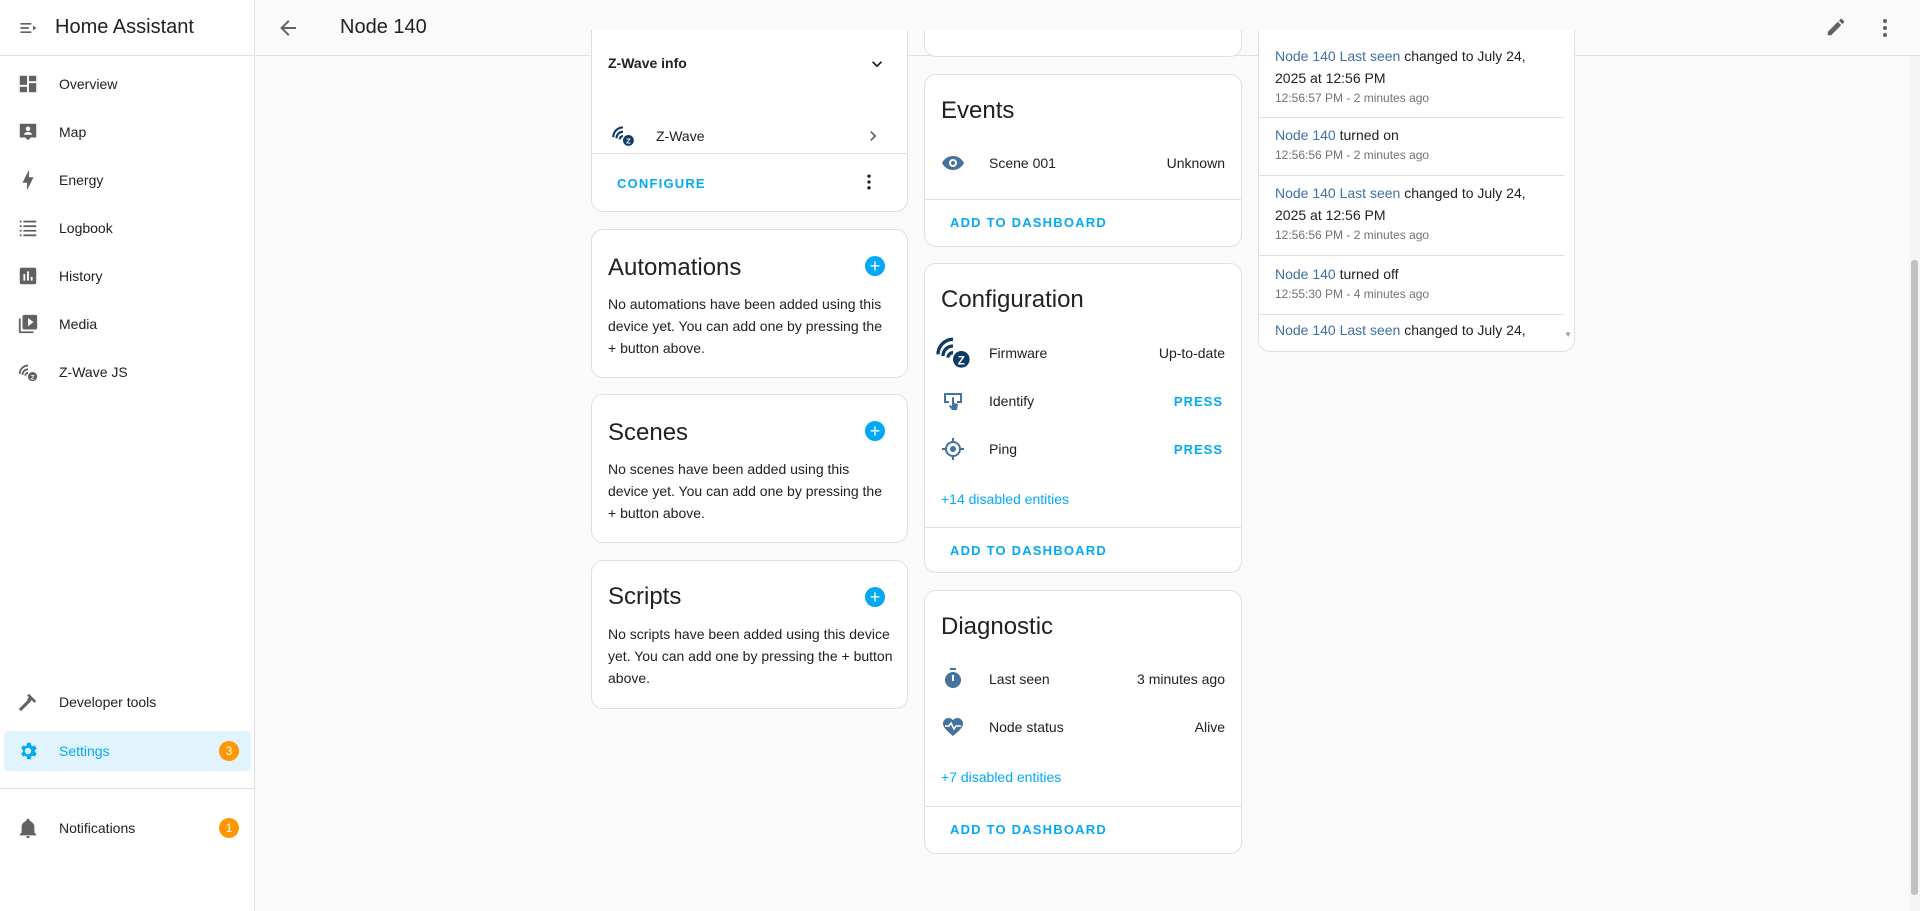 The image size is (1920, 911). What do you see at coordinates (127, 228) in the screenshot?
I see `sidebar-item-logbook: Logbook` at bounding box center [127, 228].